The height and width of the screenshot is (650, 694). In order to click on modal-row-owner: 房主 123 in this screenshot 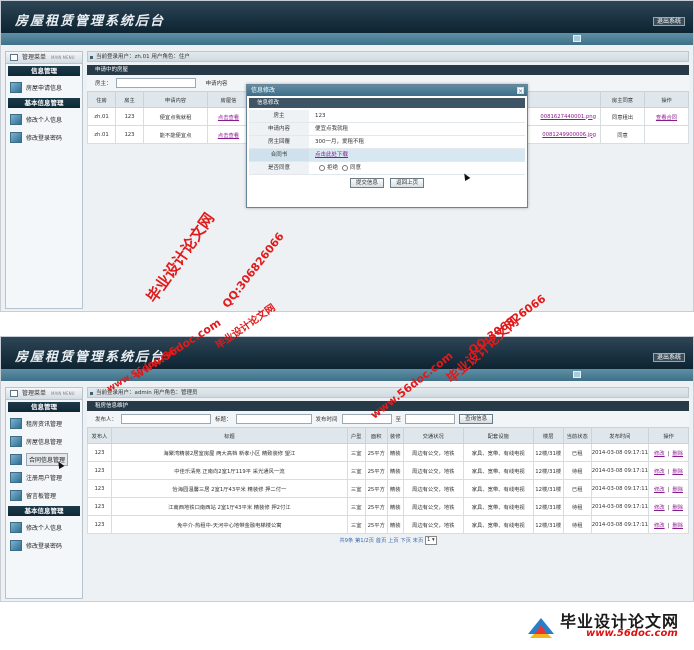, I will do `click(387, 116)`.